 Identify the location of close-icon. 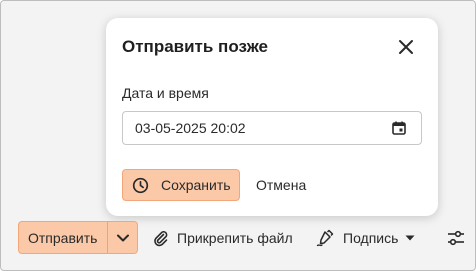
(406, 47).